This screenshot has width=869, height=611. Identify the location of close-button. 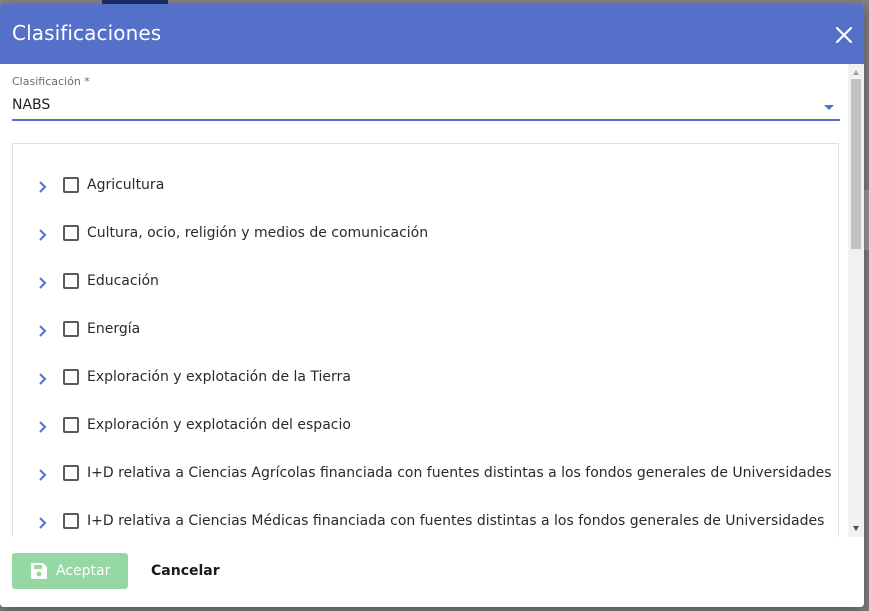
(844, 35).